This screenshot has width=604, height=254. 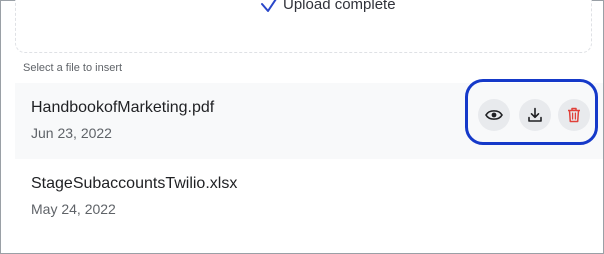 I want to click on download-icon, so click(x=535, y=115).